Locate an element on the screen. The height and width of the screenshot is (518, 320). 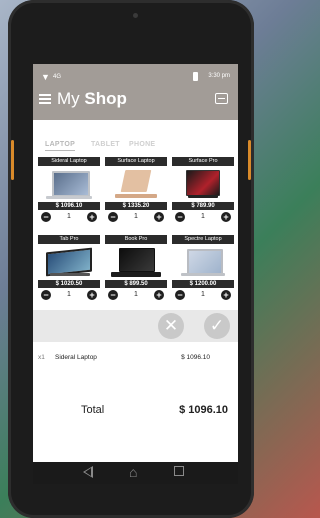
product-name: Surface Laptop is located at coordinates (136, 161).